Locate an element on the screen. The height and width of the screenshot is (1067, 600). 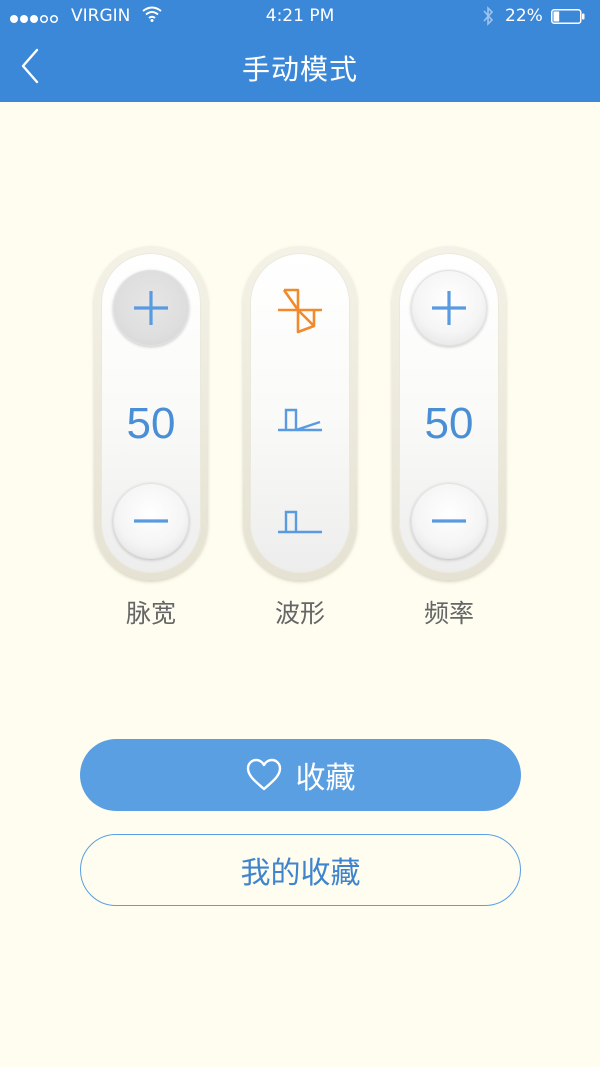
favorite-button-label: 收藏 is located at coordinates (325, 778).